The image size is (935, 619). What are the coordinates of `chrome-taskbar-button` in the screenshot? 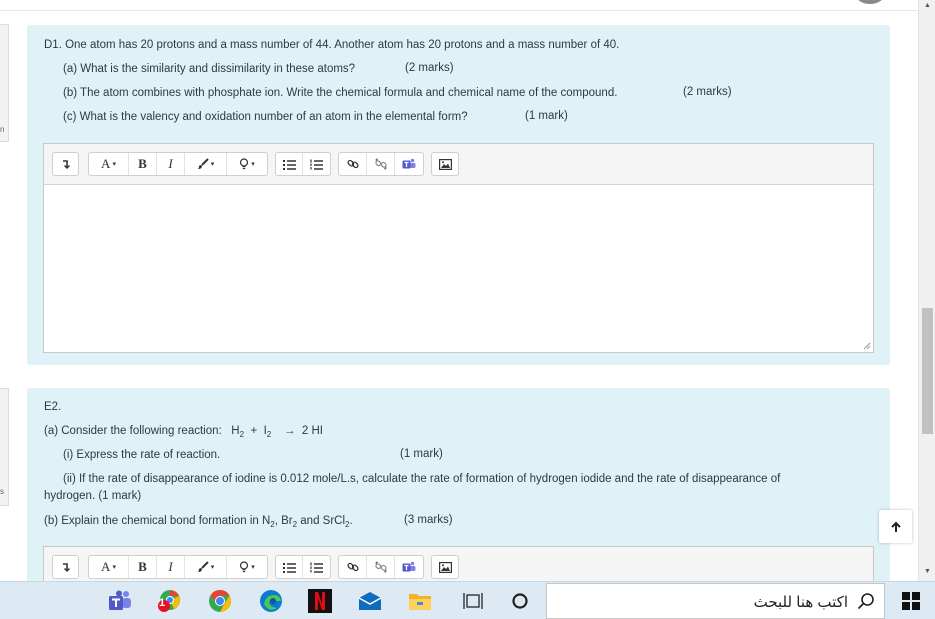 It's located at (220, 601).